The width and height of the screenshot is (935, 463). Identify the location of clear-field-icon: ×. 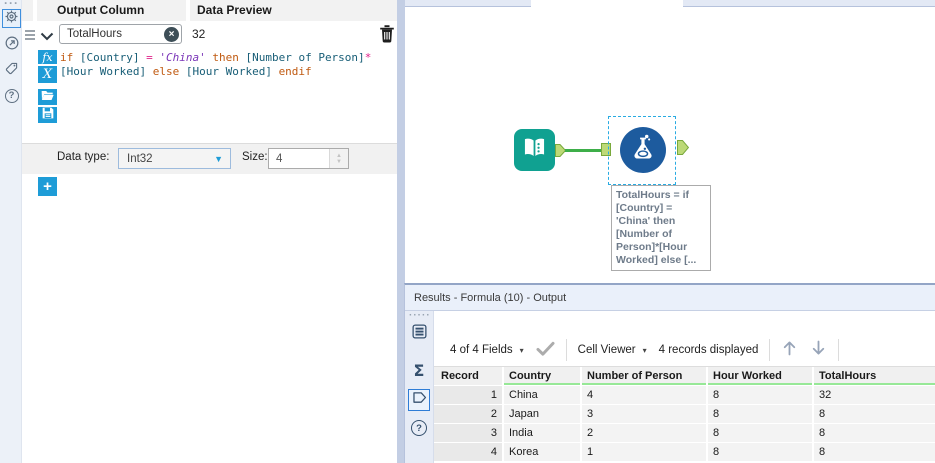
(171, 34).